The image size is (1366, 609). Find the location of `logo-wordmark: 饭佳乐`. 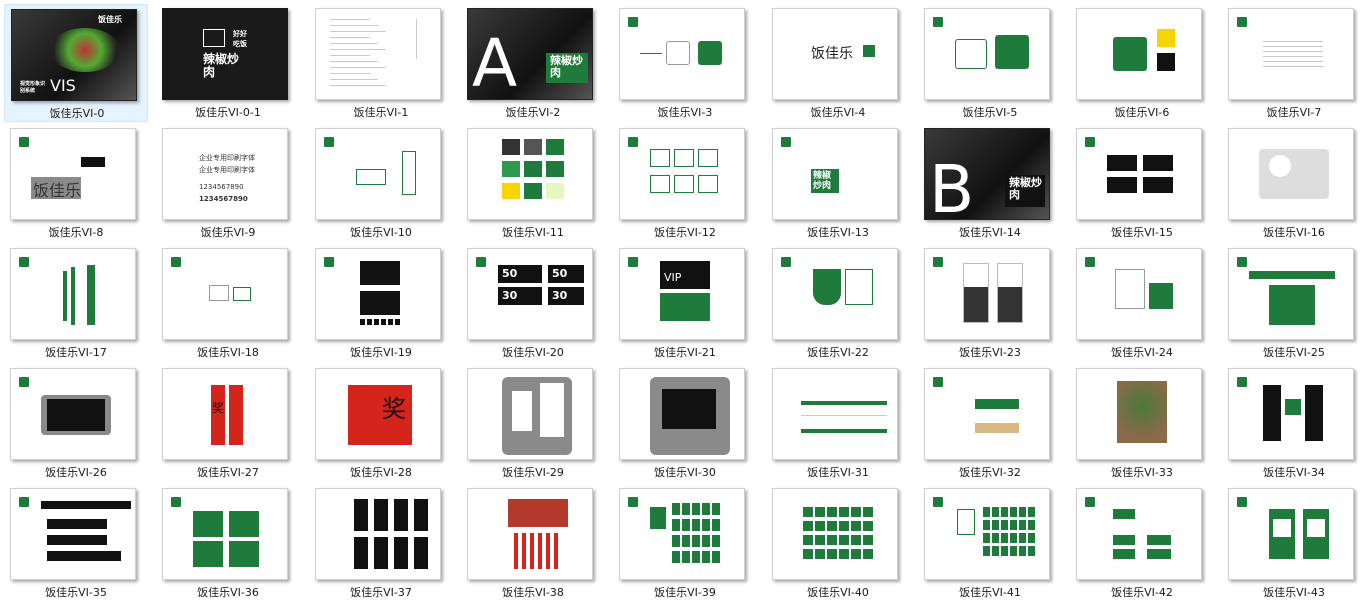

logo-wordmark: 饭佳乐 is located at coordinates (832, 54).